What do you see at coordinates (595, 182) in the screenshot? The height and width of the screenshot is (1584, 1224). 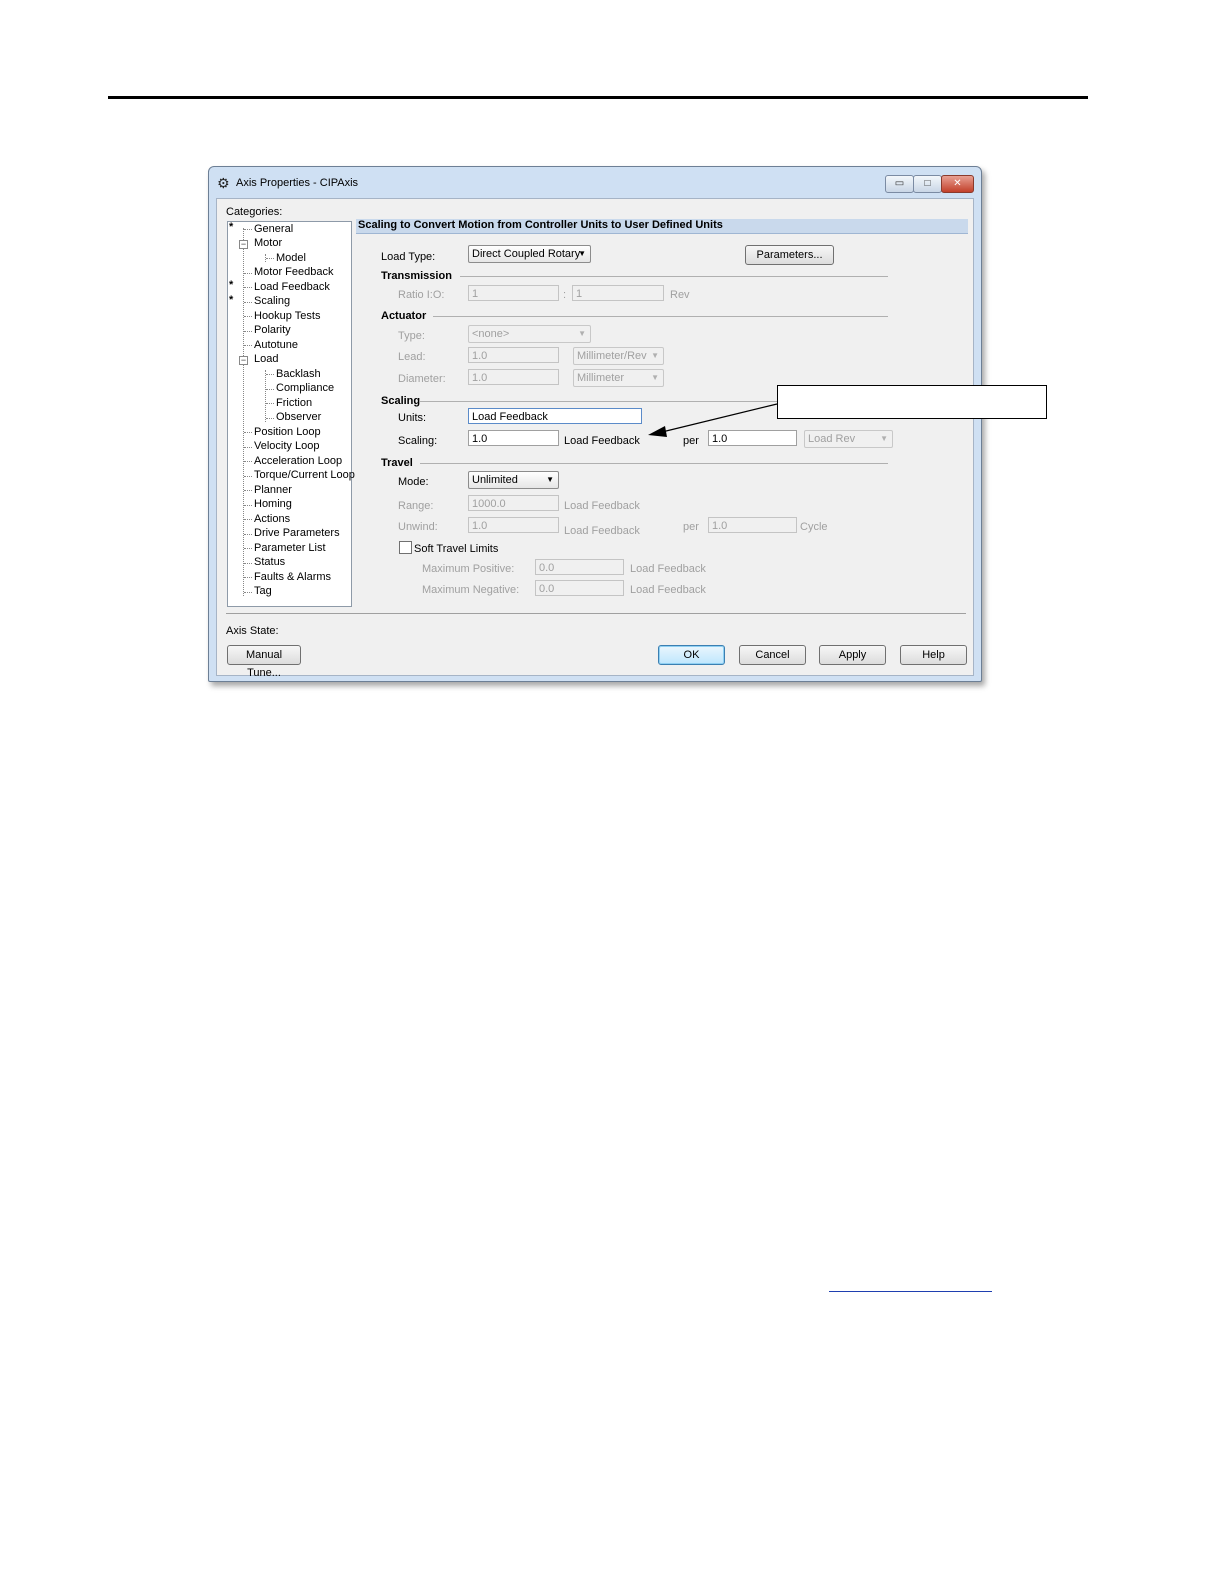 I see `title-bar: ⚙ Axis Properties - CIPAxis ▭ □ ✕` at bounding box center [595, 182].